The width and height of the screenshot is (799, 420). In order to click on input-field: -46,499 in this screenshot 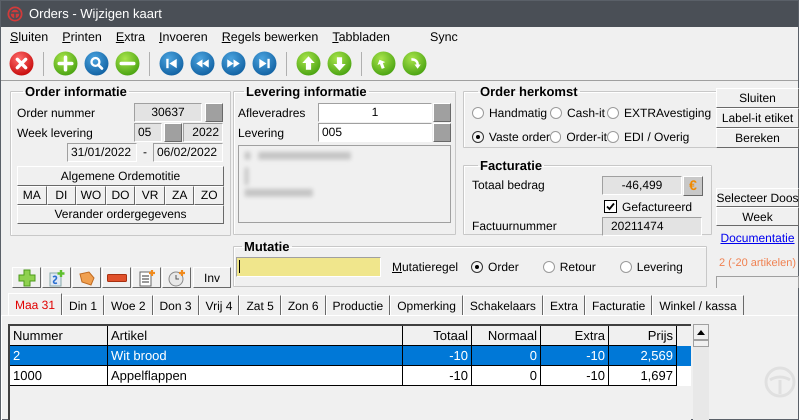, I will do `click(642, 185)`.